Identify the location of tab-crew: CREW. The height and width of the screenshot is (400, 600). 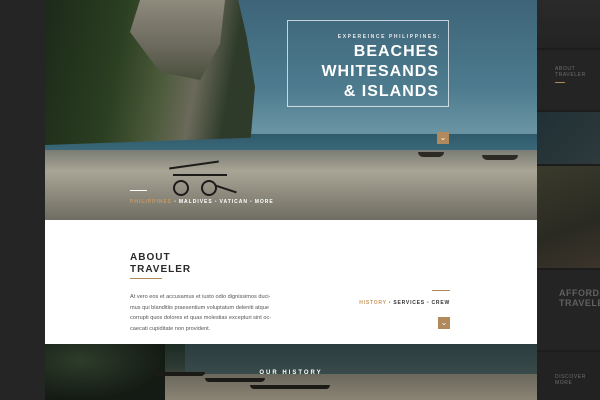
(441, 303).